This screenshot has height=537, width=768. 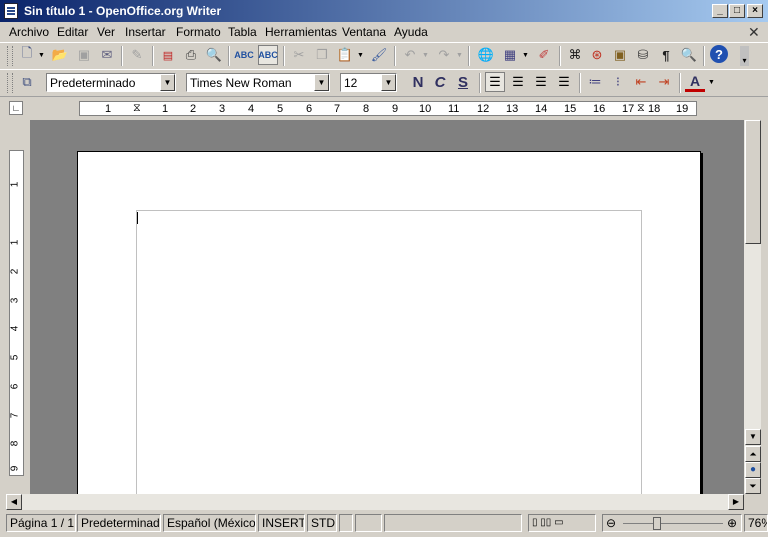 I want to click on font-size-select: 12 ▼, so click(x=368, y=82).